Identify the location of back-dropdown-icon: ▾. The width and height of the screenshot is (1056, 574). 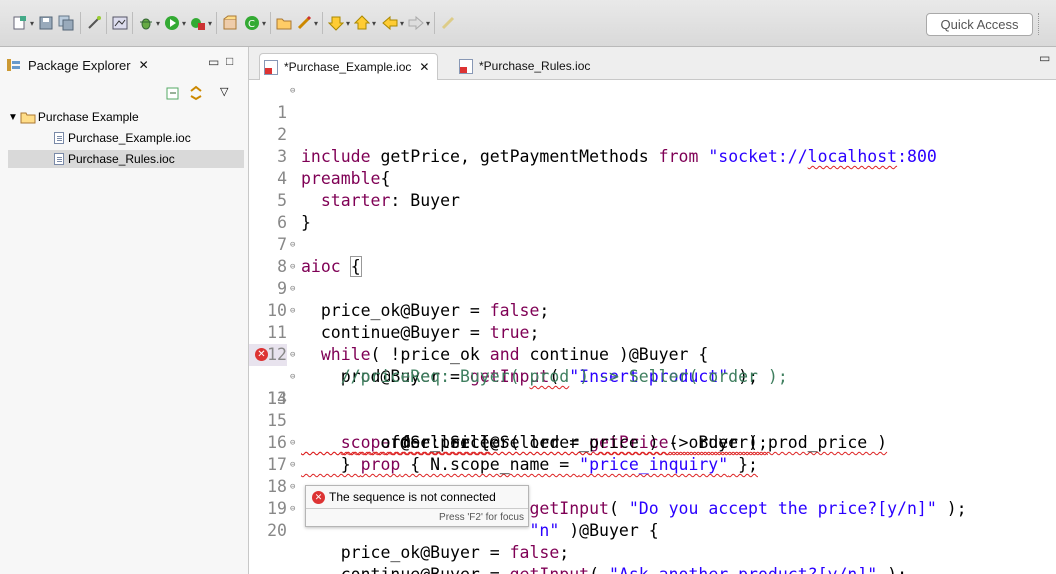
(403, 23).